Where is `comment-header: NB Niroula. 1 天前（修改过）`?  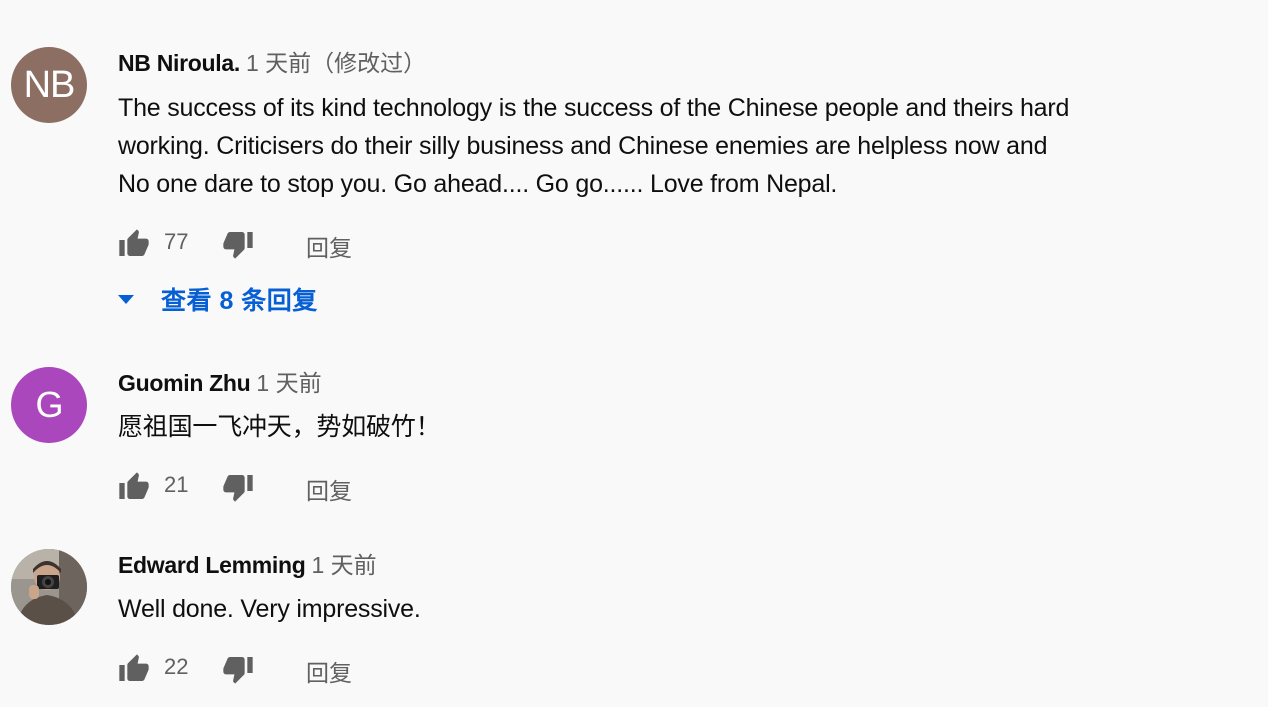
comment-header: NB Niroula. 1 天前（修改过） is located at coordinates (272, 63).